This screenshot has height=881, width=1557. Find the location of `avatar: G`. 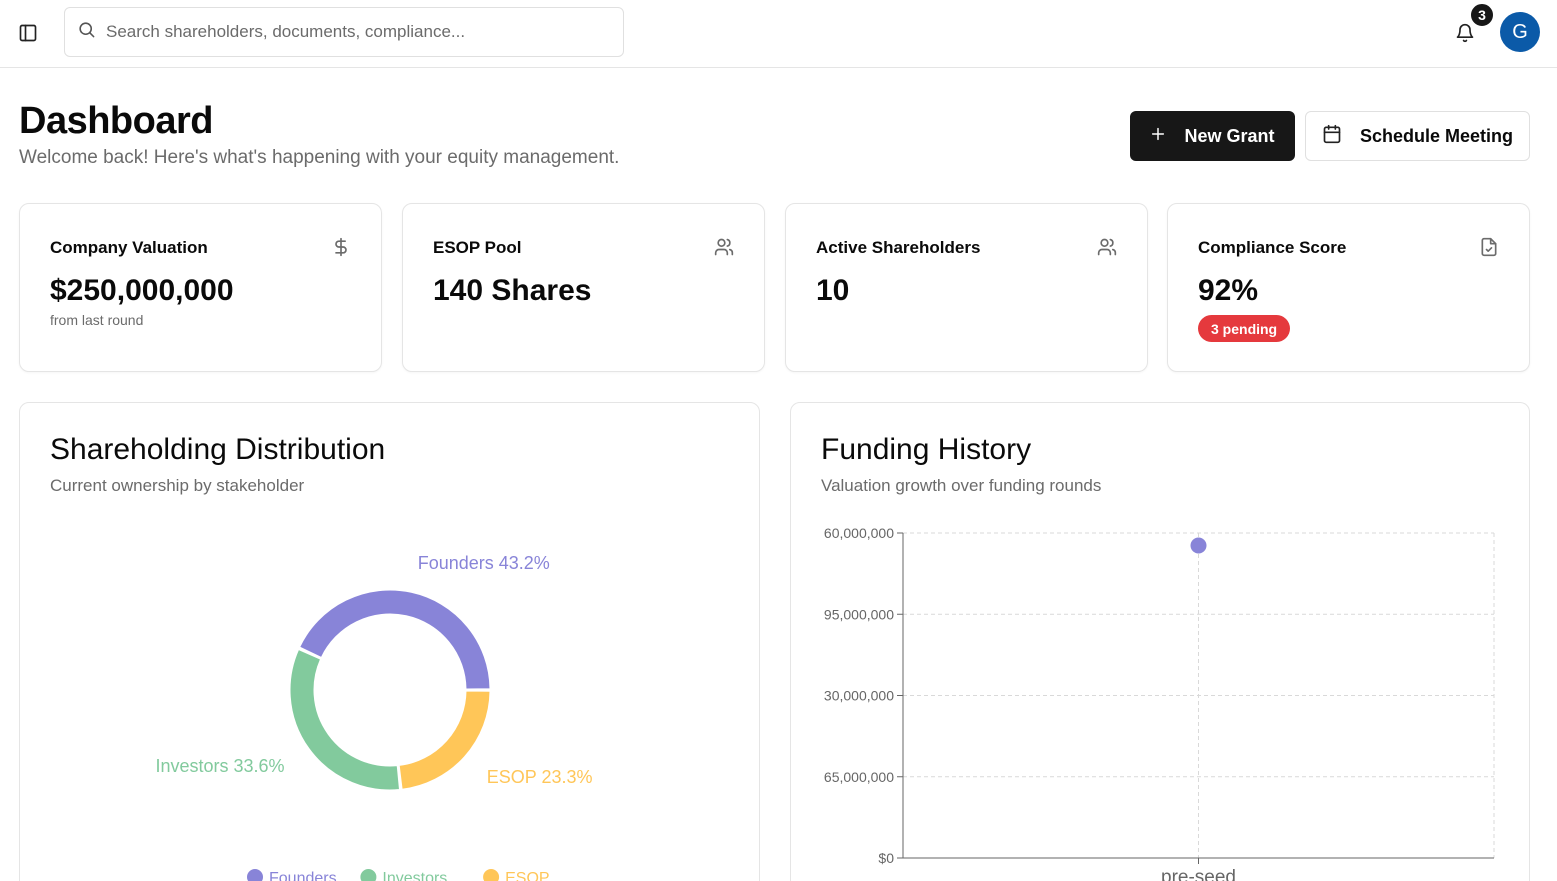

avatar: G is located at coordinates (1520, 32).